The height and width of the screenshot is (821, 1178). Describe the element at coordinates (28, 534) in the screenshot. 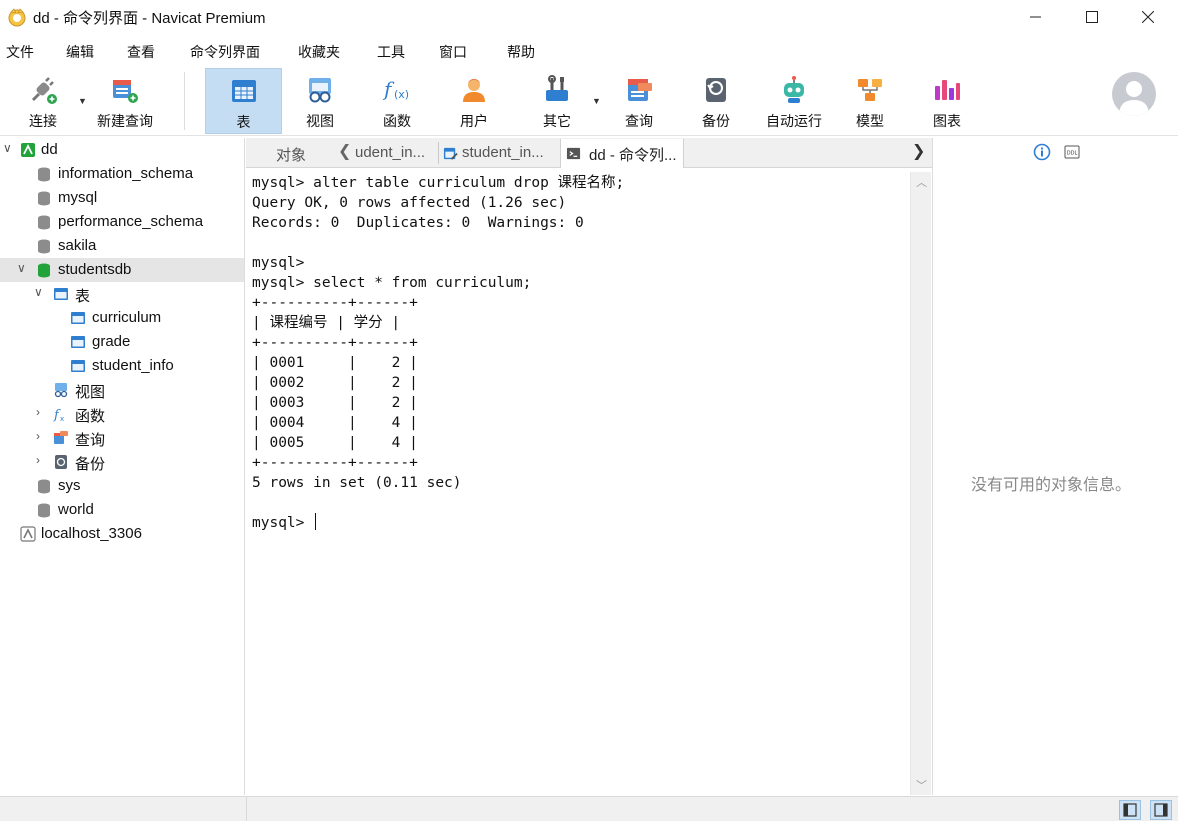

I see `disconnected-connection-icon` at that location.